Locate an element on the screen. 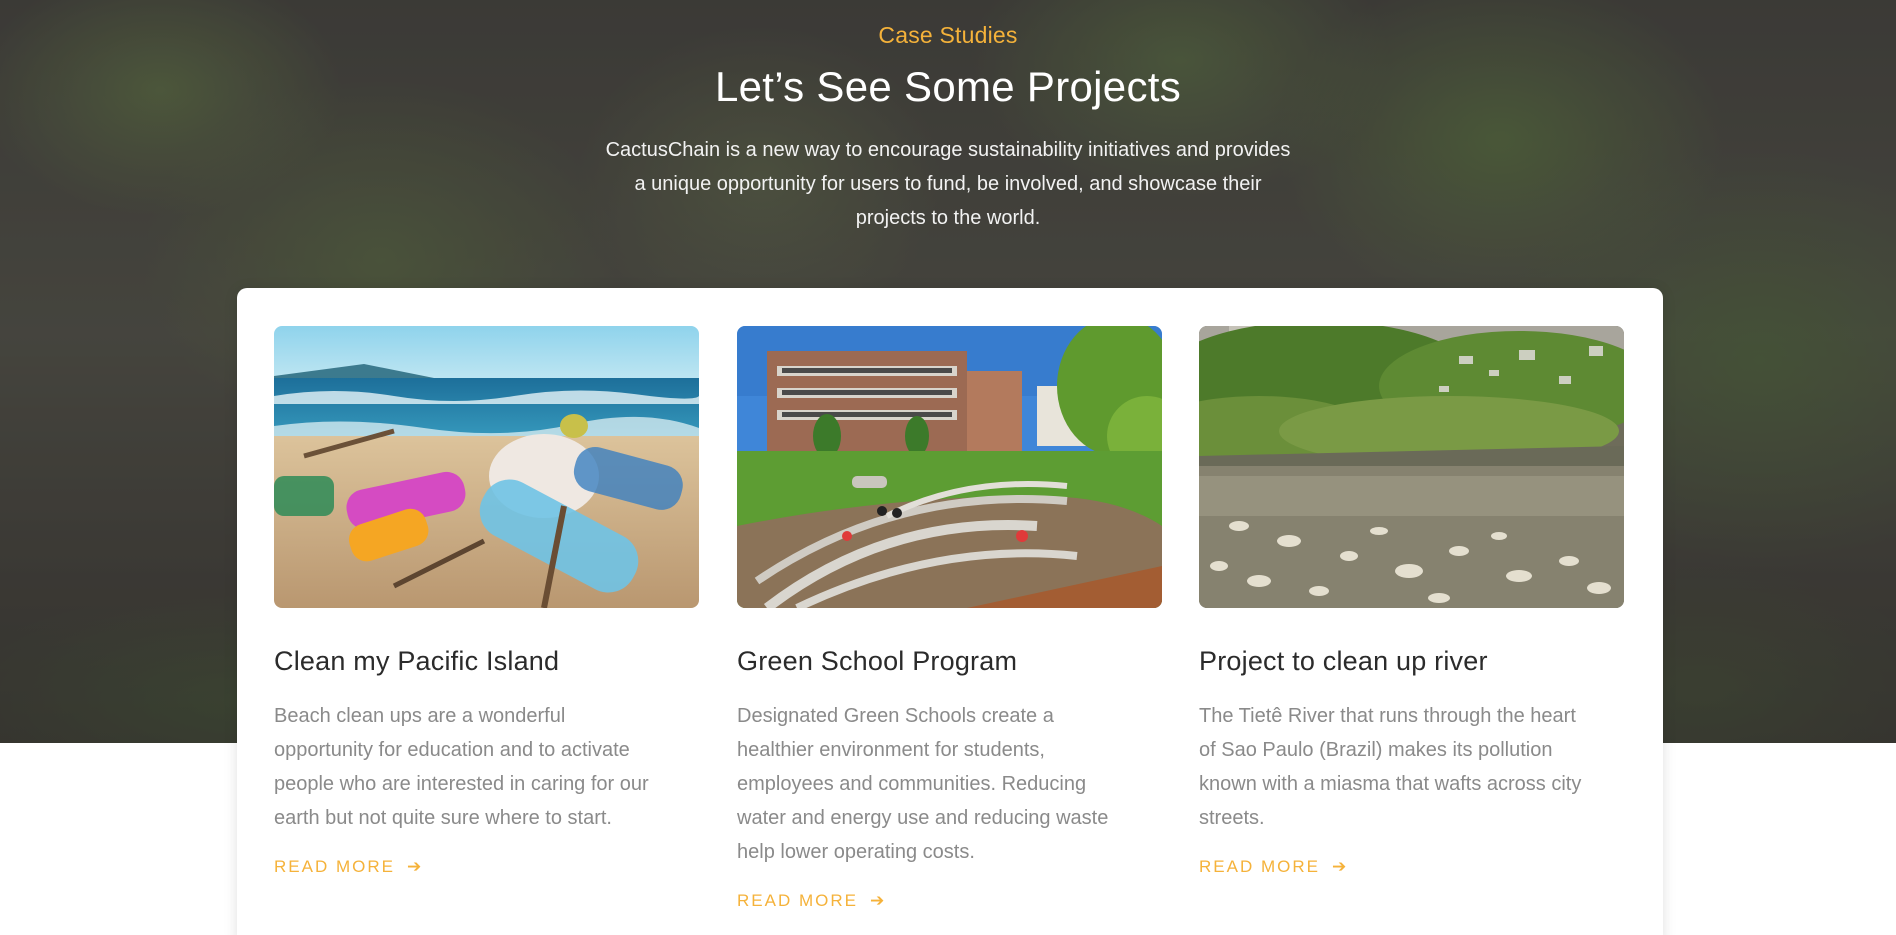 This screenshot has height=935, width=1896. card-title: Project to clean up river is located at coordinates (1411, 661).